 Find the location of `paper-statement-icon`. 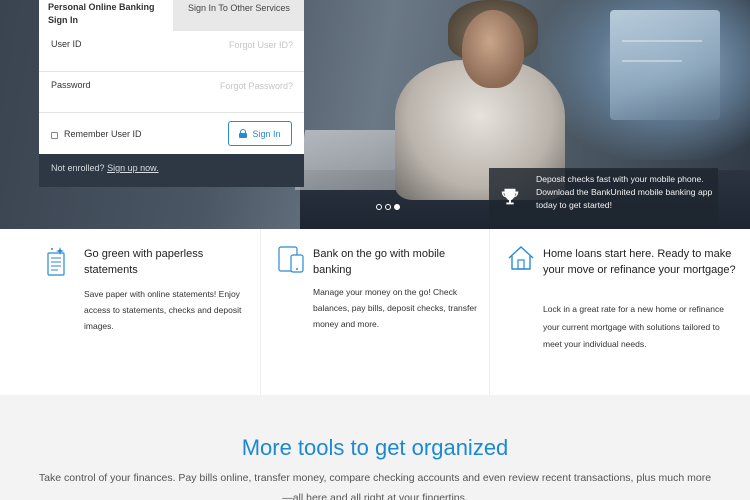

paper-statement-icon is located at coordinates (56, 261).